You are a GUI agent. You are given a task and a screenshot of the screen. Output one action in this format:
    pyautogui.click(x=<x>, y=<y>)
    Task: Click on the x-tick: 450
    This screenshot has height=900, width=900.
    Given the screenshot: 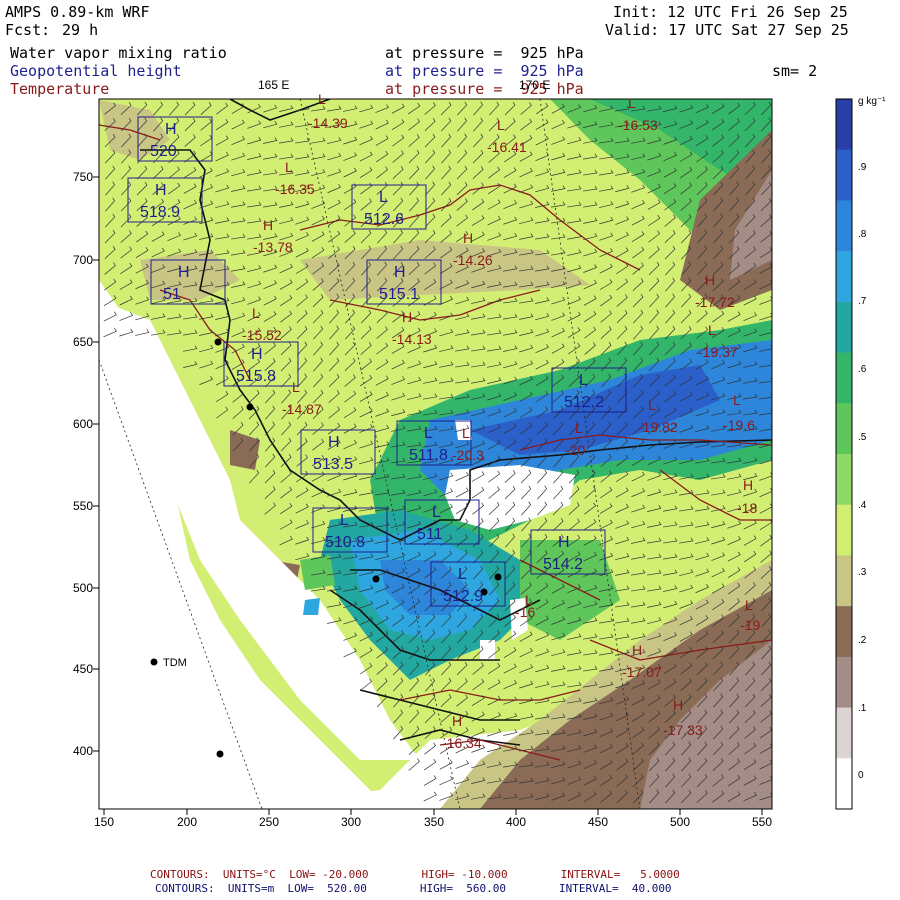 What is the action you would take?
    pyautogui.click(x=598, y=822)
    